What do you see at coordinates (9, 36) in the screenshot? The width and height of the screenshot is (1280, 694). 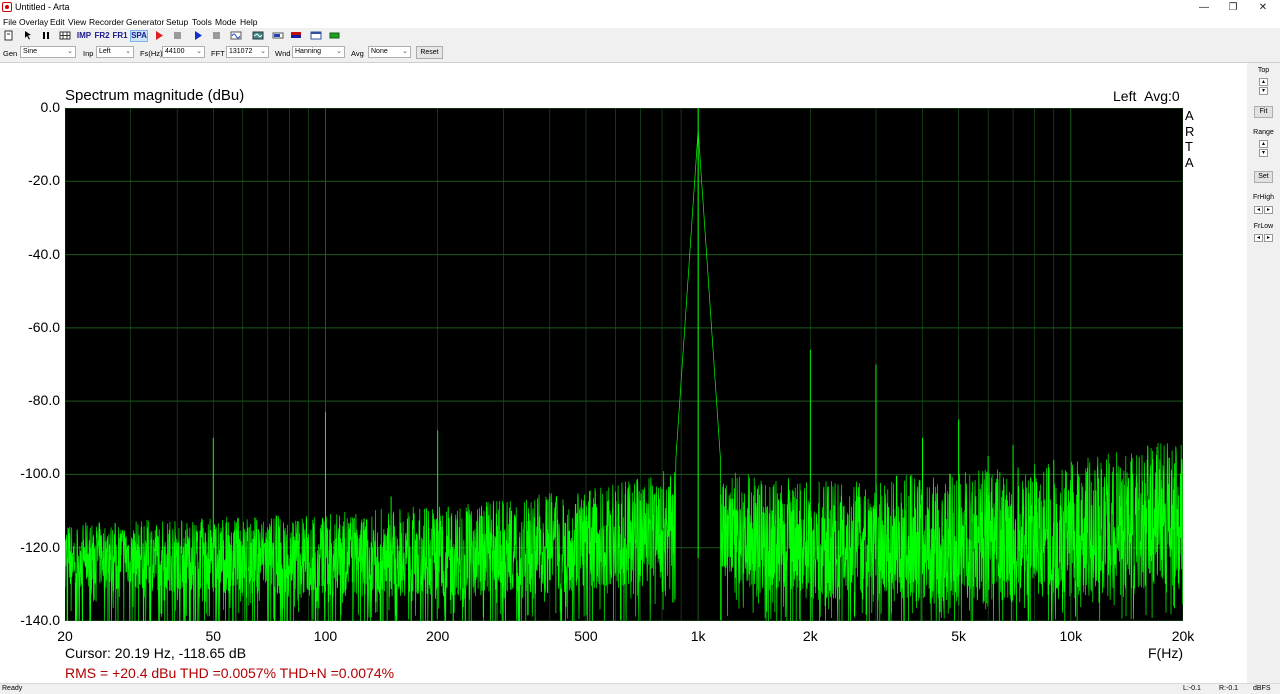 I see `new-file-icon` at bounding box center [9, 36].